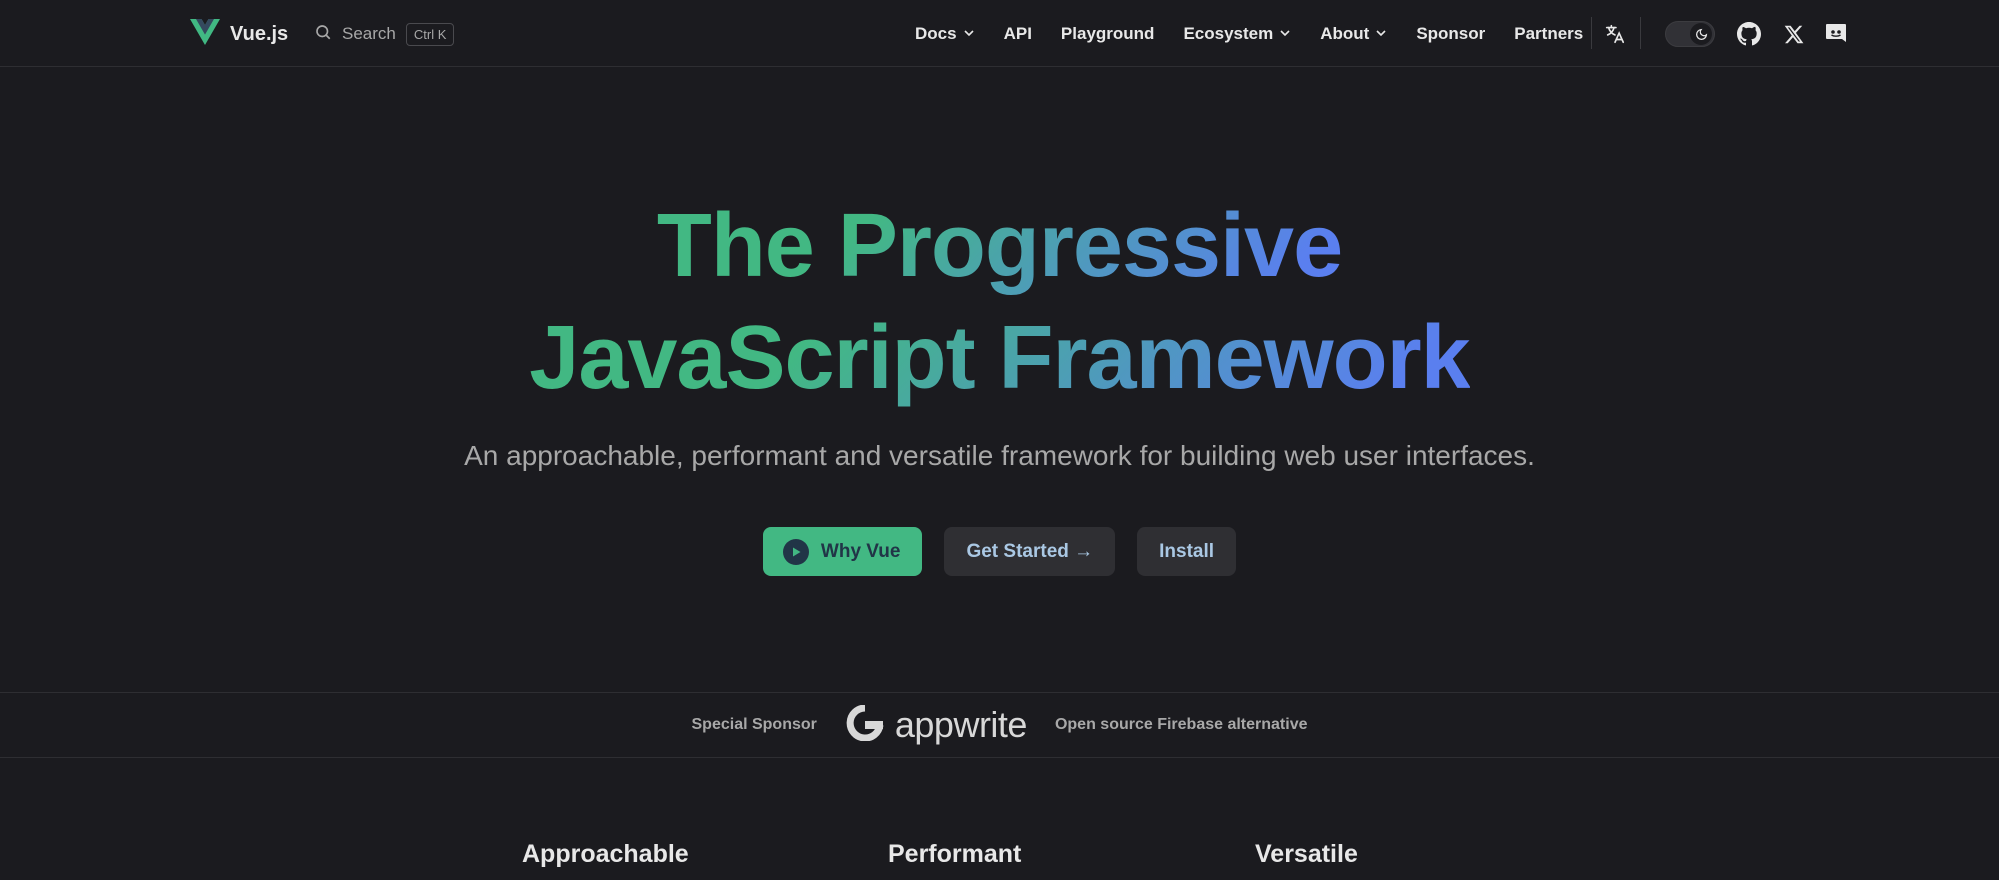 This screenshot has width=1999, height=880. I want to click on menu-item-docs: Docs, so click(945, 34).